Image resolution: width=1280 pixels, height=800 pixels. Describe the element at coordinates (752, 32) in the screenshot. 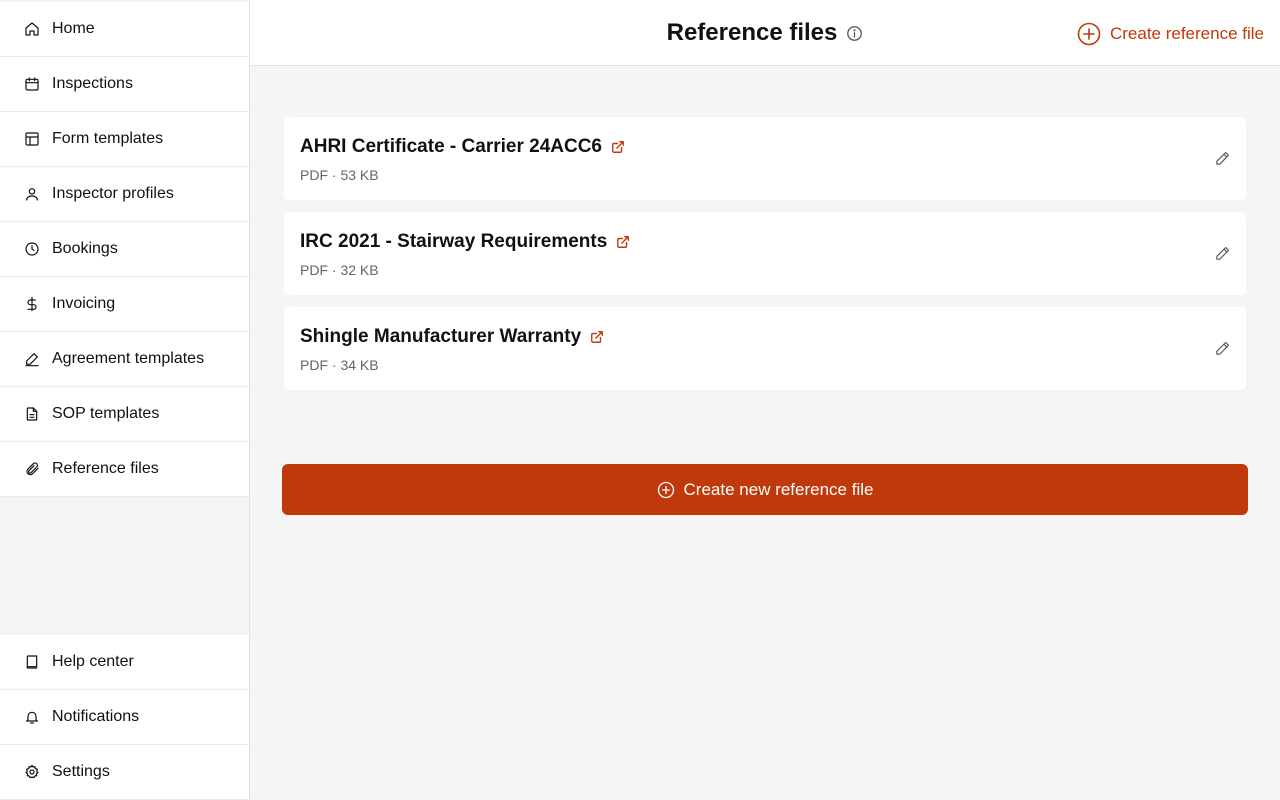

I see `page-title: Reference files` at that location.